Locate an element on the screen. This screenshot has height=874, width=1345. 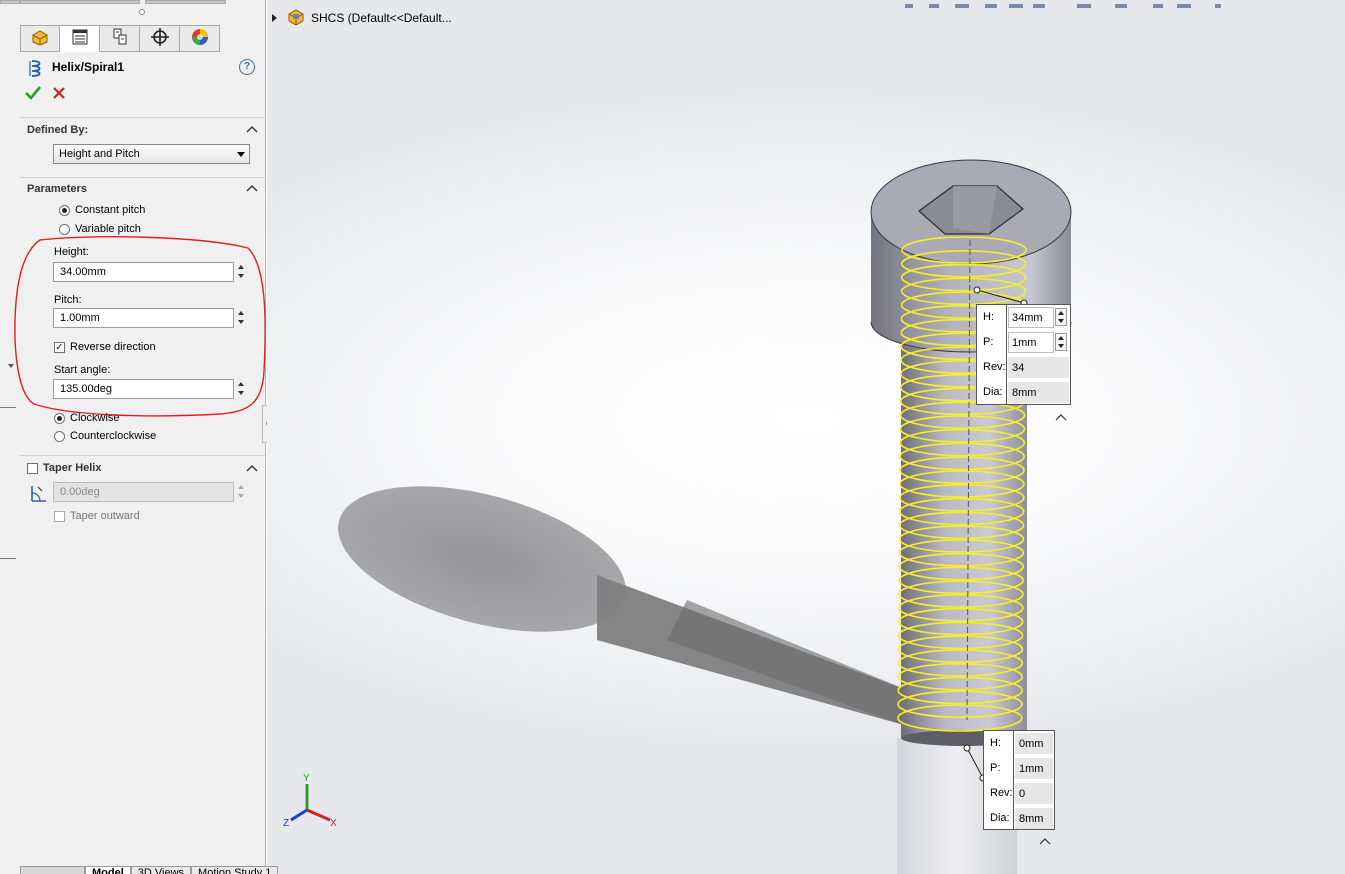
callout-value: 34mm is located at coordinates (1031, 317).